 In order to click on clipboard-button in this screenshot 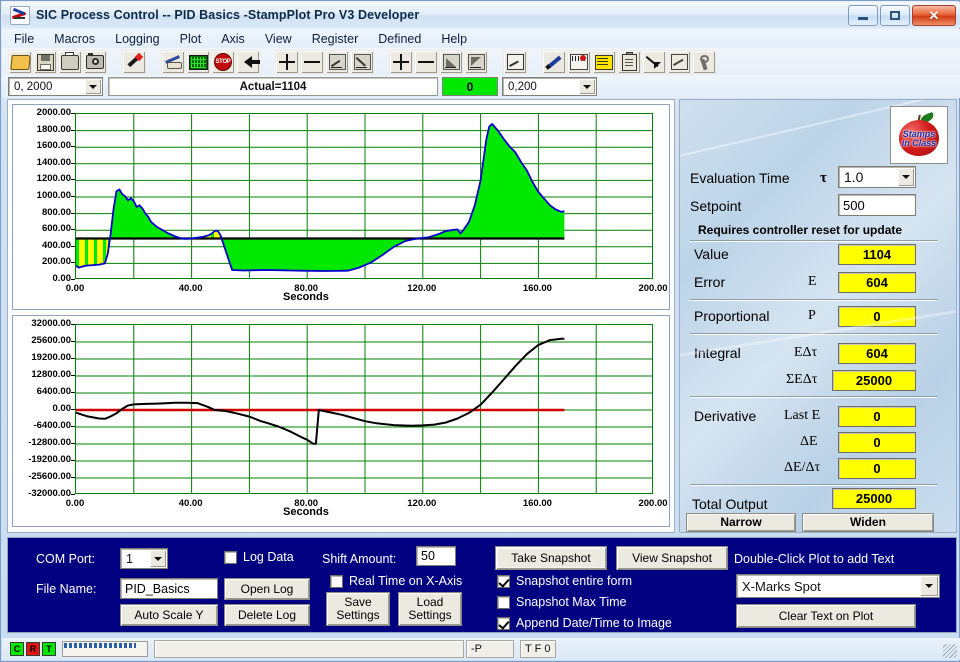, I will do `click(629, 62)`.